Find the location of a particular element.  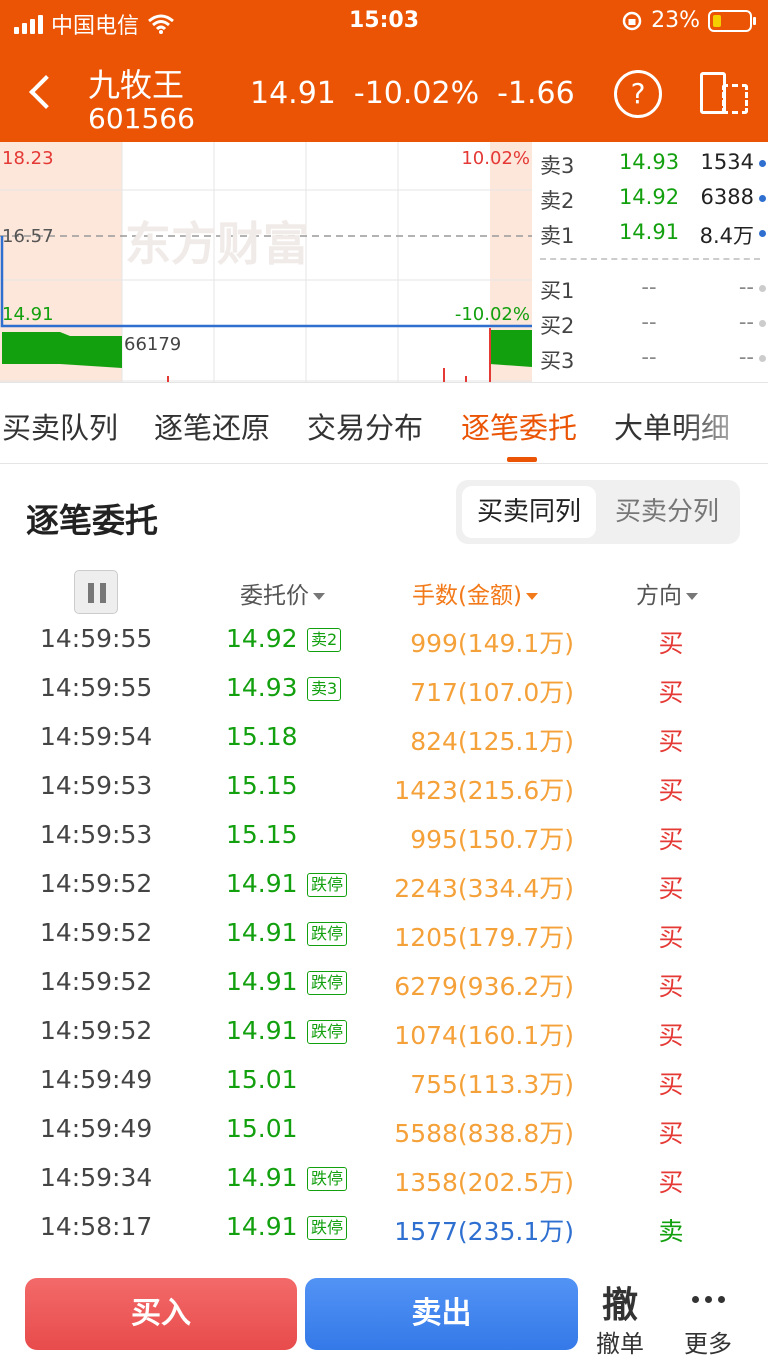

row-price-tag: 跌停 is located at coordinates (327, 983).